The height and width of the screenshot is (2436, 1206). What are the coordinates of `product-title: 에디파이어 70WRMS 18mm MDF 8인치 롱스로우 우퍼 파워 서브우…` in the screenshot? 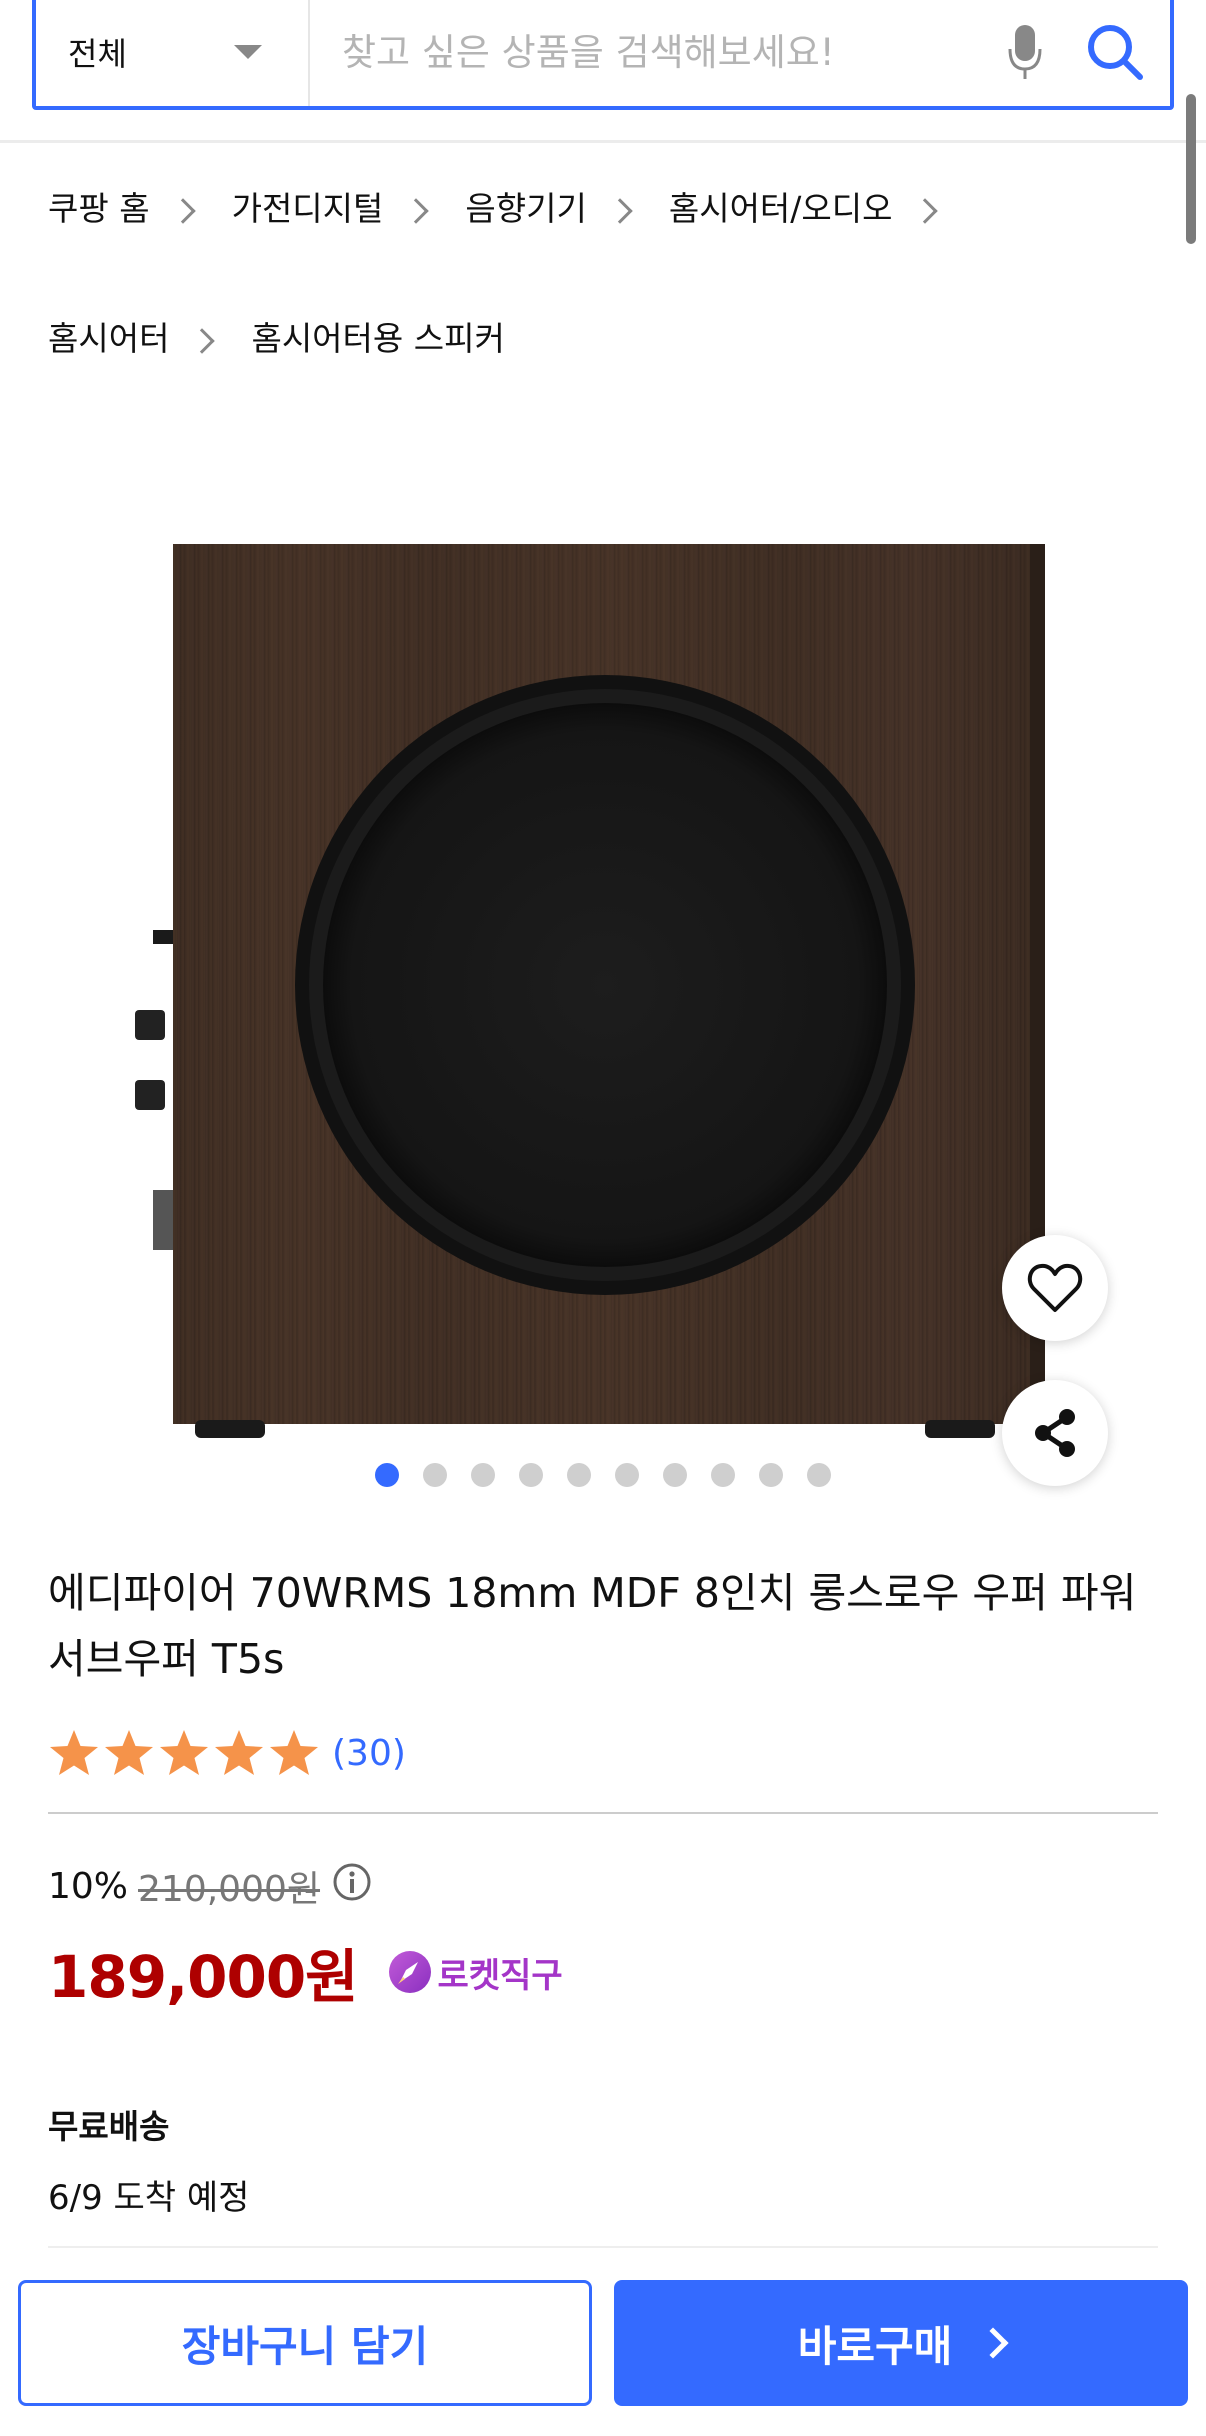 It's located at (592, 1626).